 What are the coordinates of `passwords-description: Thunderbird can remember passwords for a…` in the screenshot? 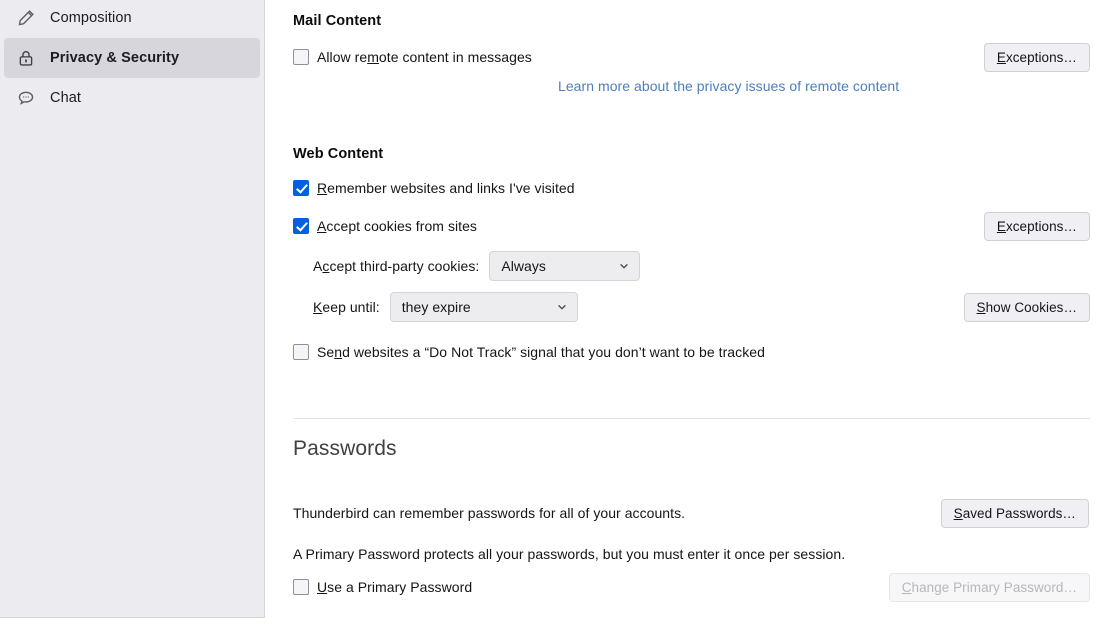 It's located at (489, 513).